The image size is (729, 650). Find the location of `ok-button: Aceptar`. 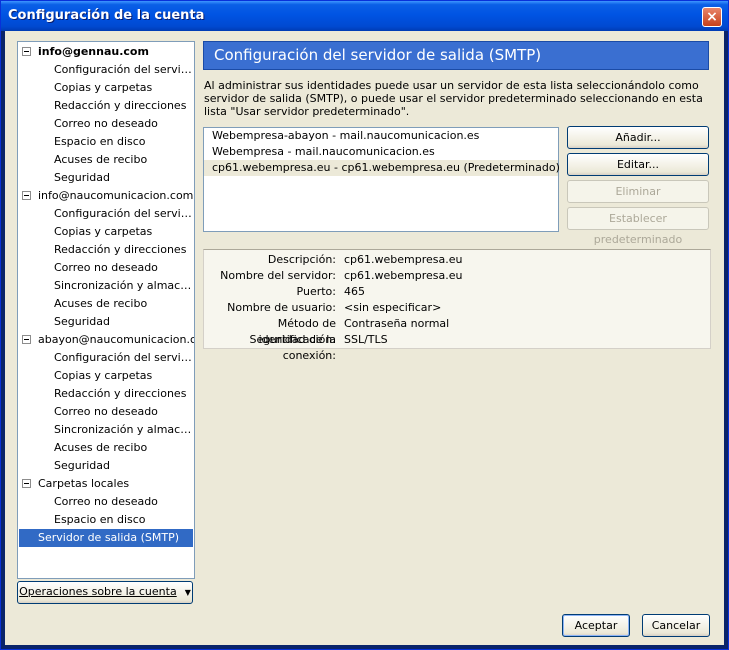

ok-button: Aceptar is located at coordinates (596, 625).